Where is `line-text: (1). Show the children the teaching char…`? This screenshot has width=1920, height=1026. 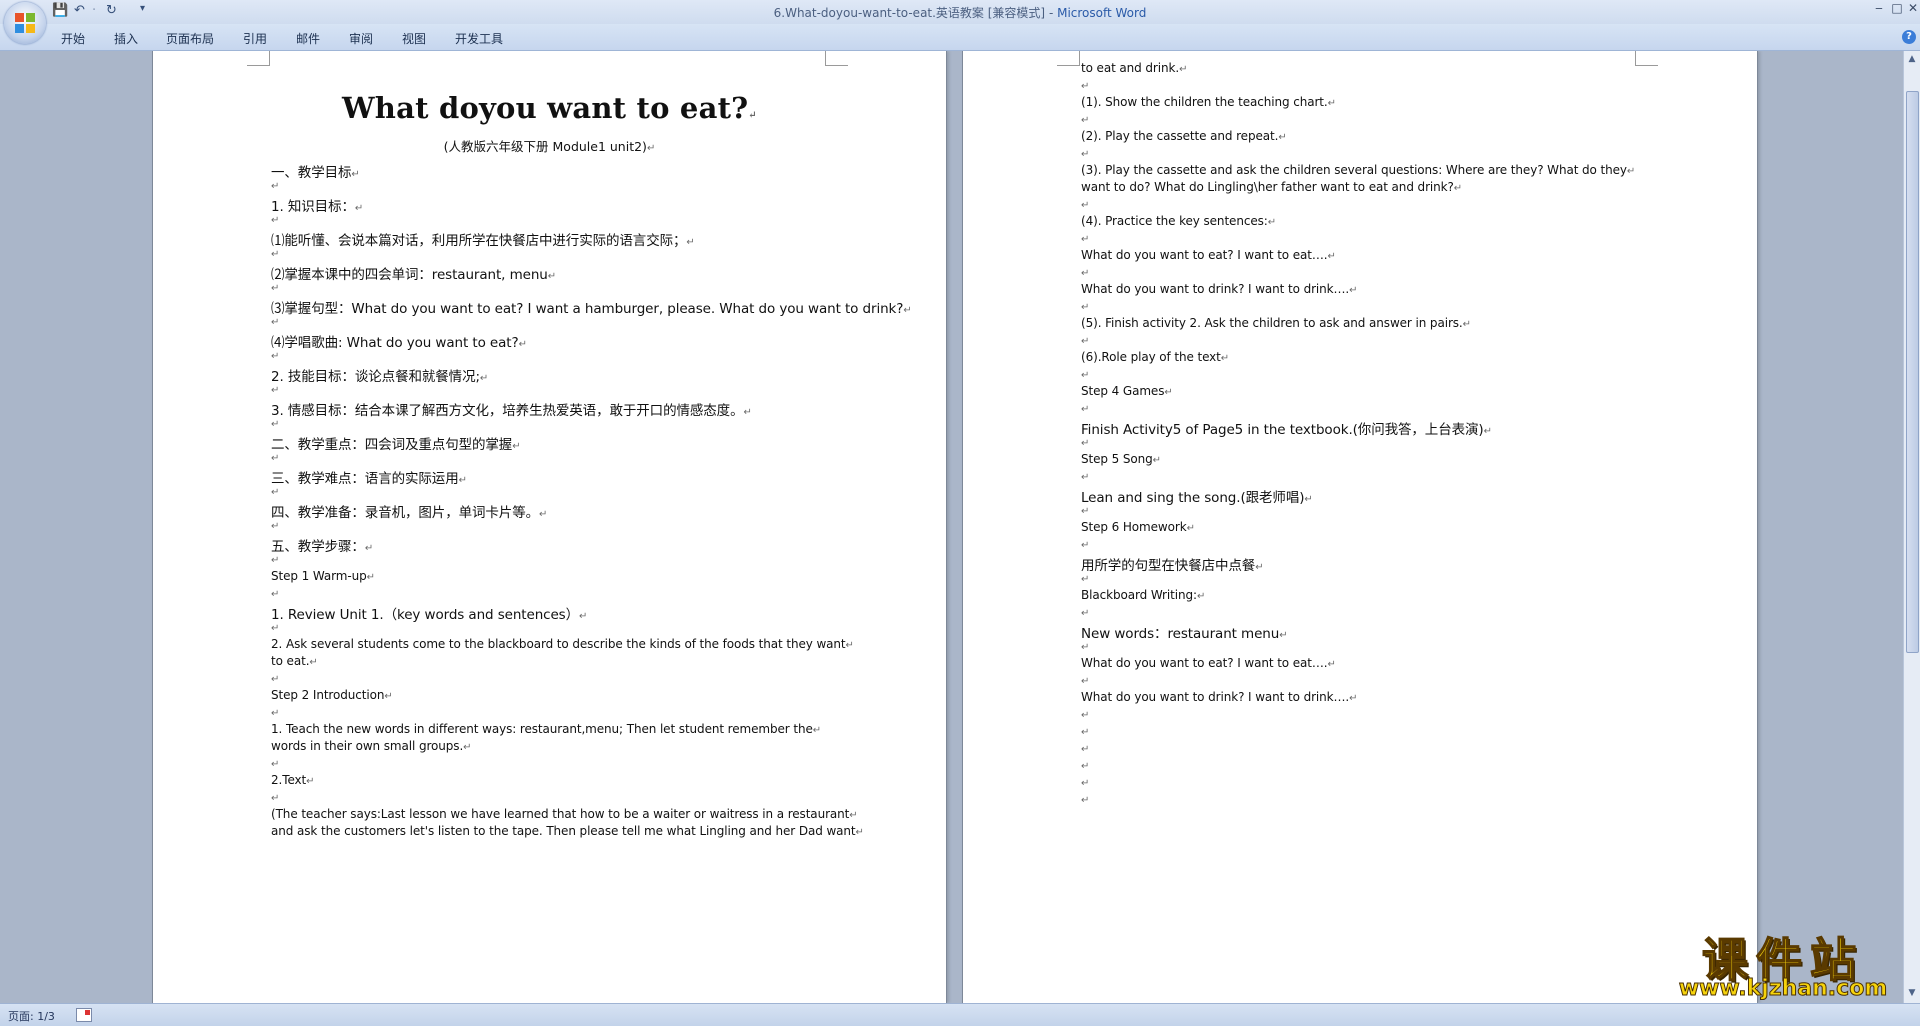 line-text: (1). Show the children the teaching char… is located at coordinates (1204, 102).